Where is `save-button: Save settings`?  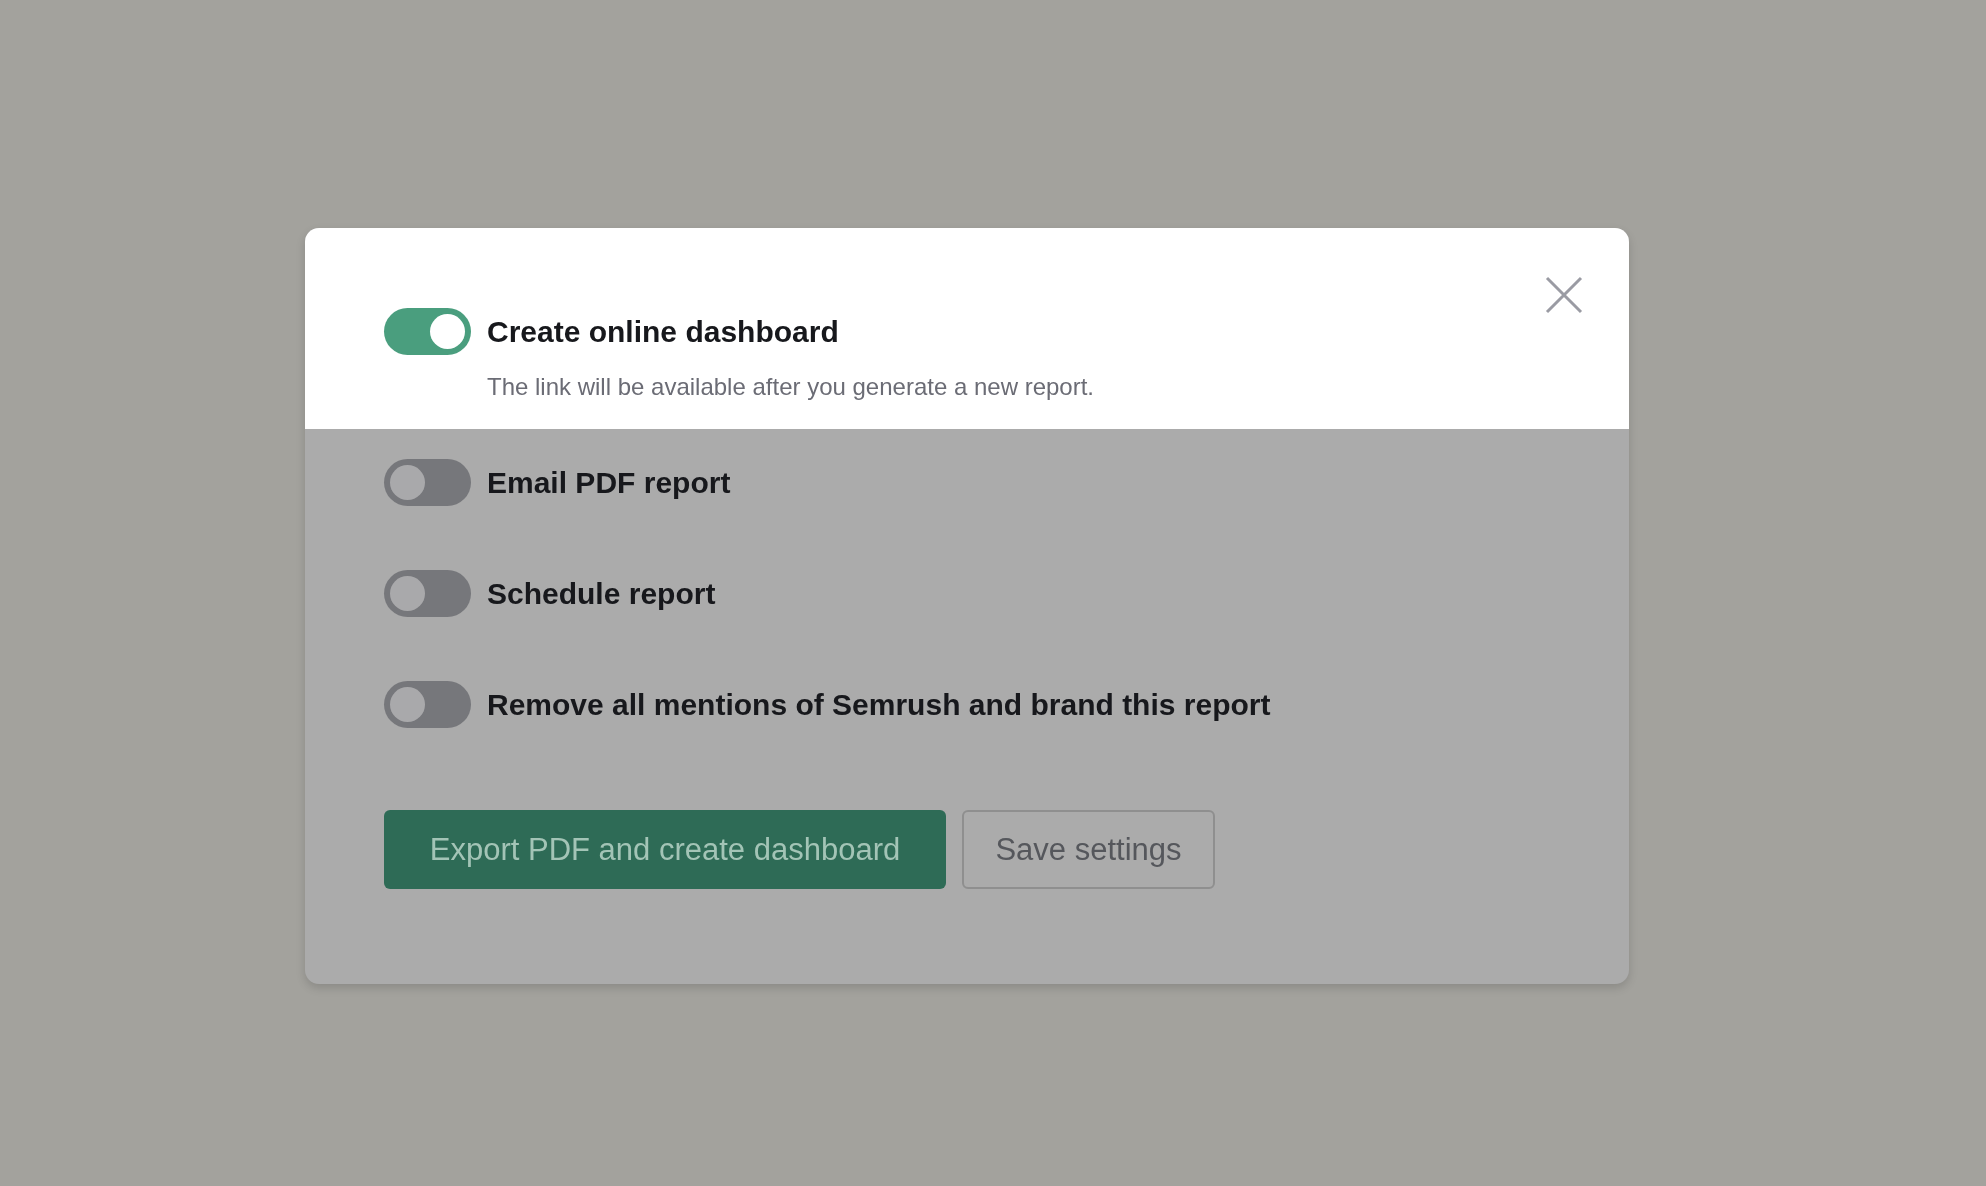 save-button: Save settings is located at coordinates (1088, 849).